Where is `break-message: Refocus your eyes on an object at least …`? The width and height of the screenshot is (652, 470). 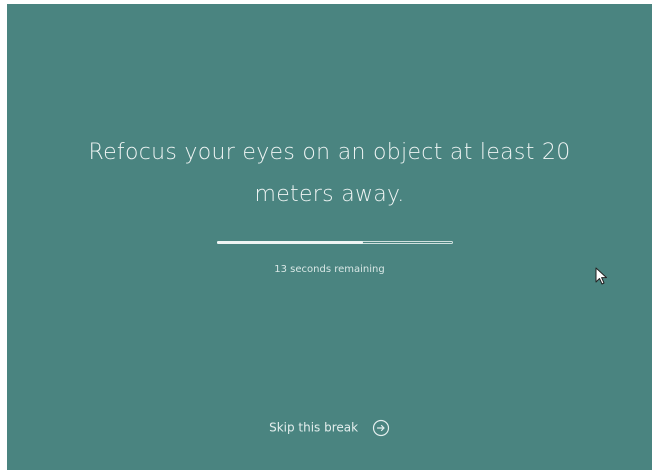
break-message: Refocus your eyes on an object at least … is located at coordinates (329, 173).